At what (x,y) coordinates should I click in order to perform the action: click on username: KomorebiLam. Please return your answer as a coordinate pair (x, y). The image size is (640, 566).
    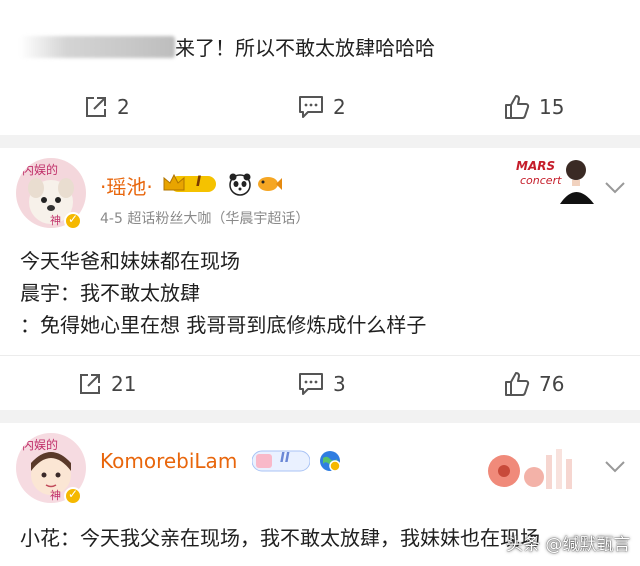
    Looking at the image, I should click on (168, 461).